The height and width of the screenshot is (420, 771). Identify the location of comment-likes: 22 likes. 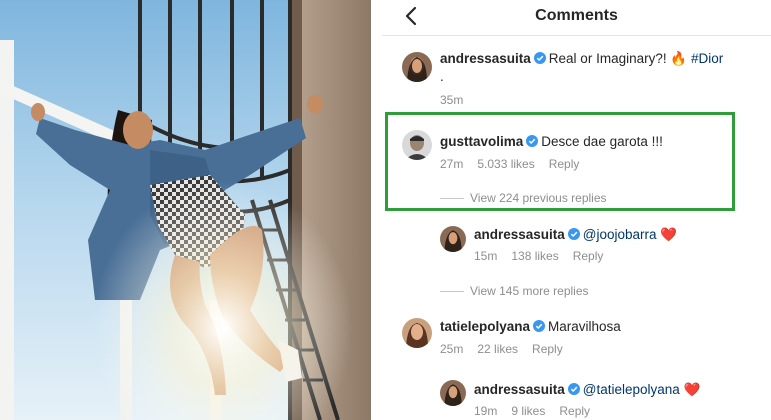
(497, 349).